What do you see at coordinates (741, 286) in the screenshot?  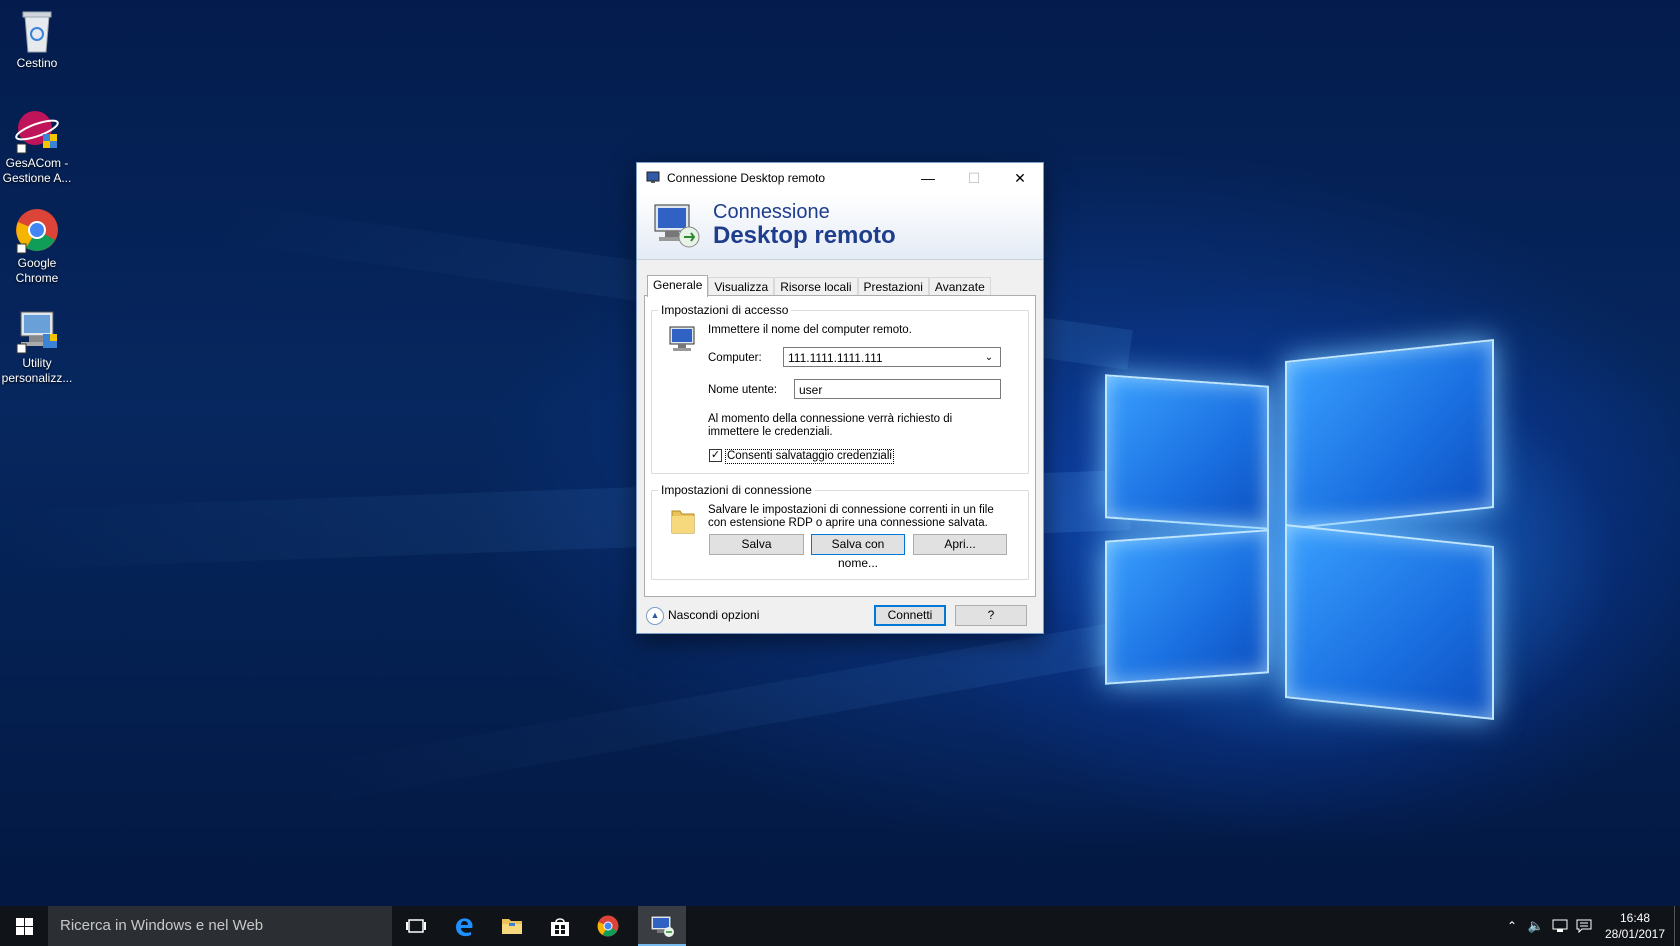 I see `tab-visualizza: Visualizza` at bounding box center [741, 286].